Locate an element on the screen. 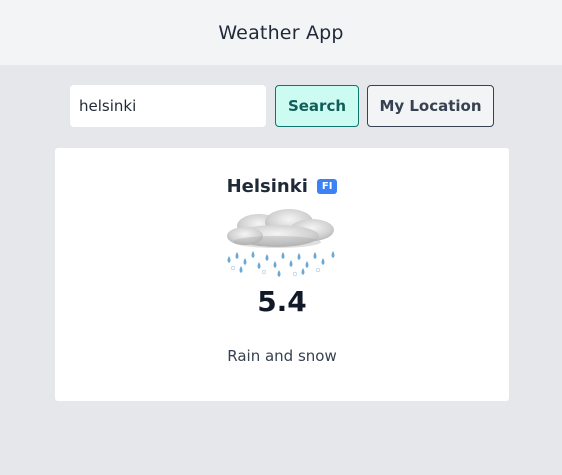 The width and height of the screenshot is (562, 475). search-bar: Search My Location is located at coordinates (281, 106).